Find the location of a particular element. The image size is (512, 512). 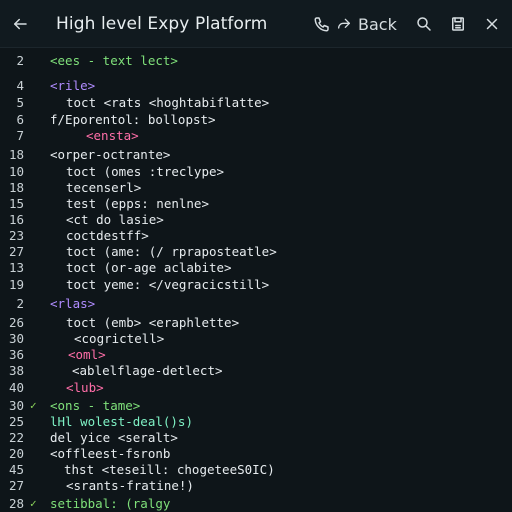

line-number: 4 is located at coordinates (20, 85).